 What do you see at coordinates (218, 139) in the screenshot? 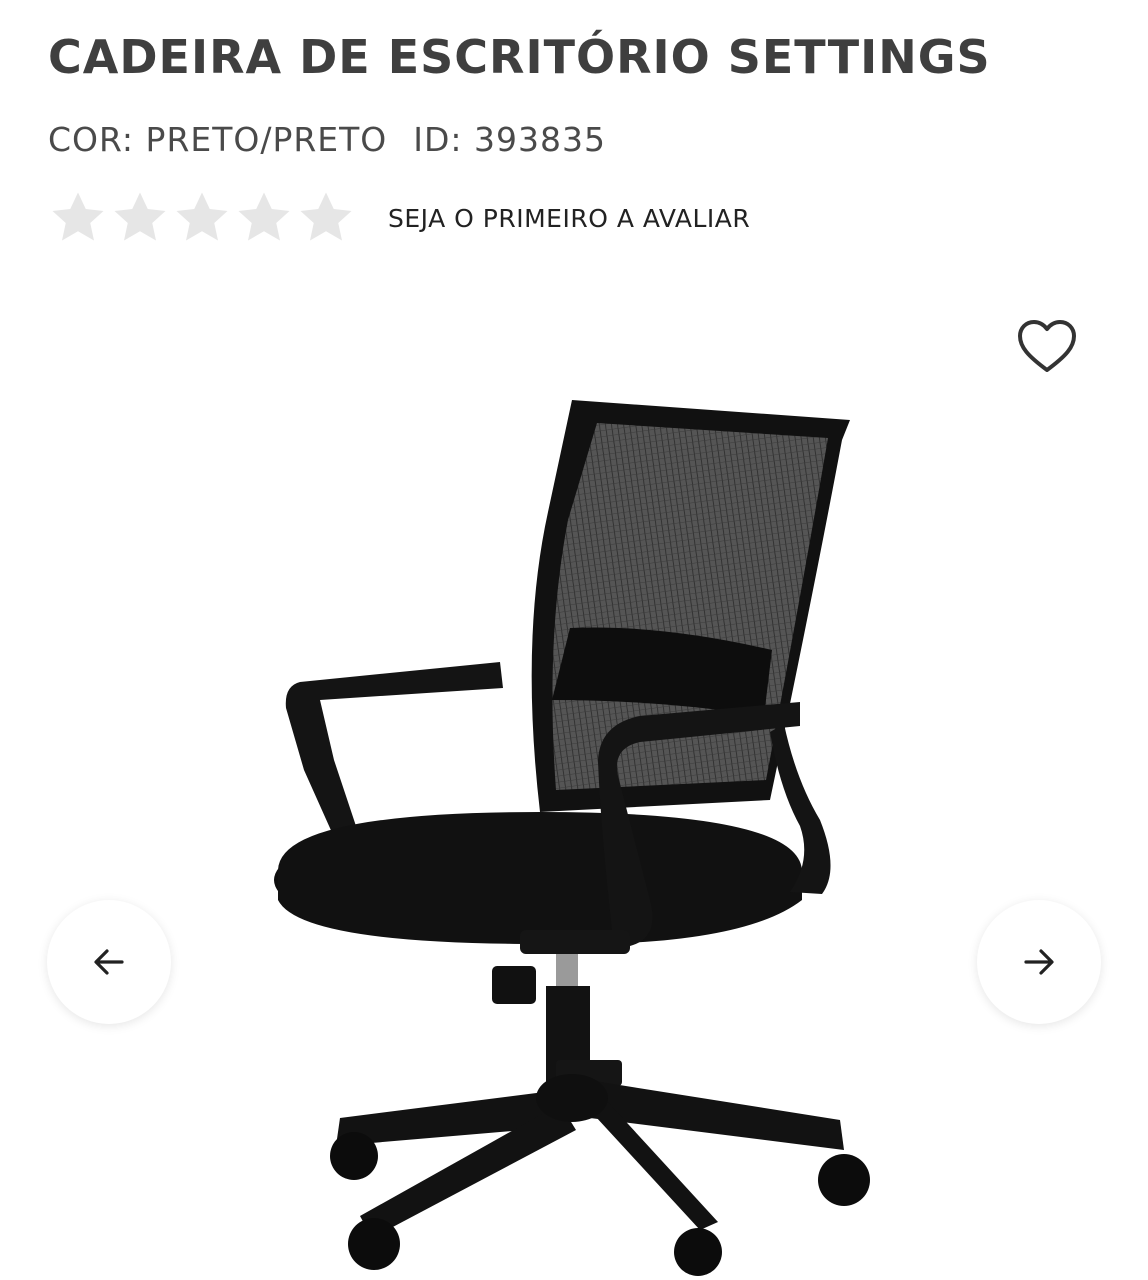
I see `product-color: COR: PRETO/PRETO` at bounding box center [218, 139].